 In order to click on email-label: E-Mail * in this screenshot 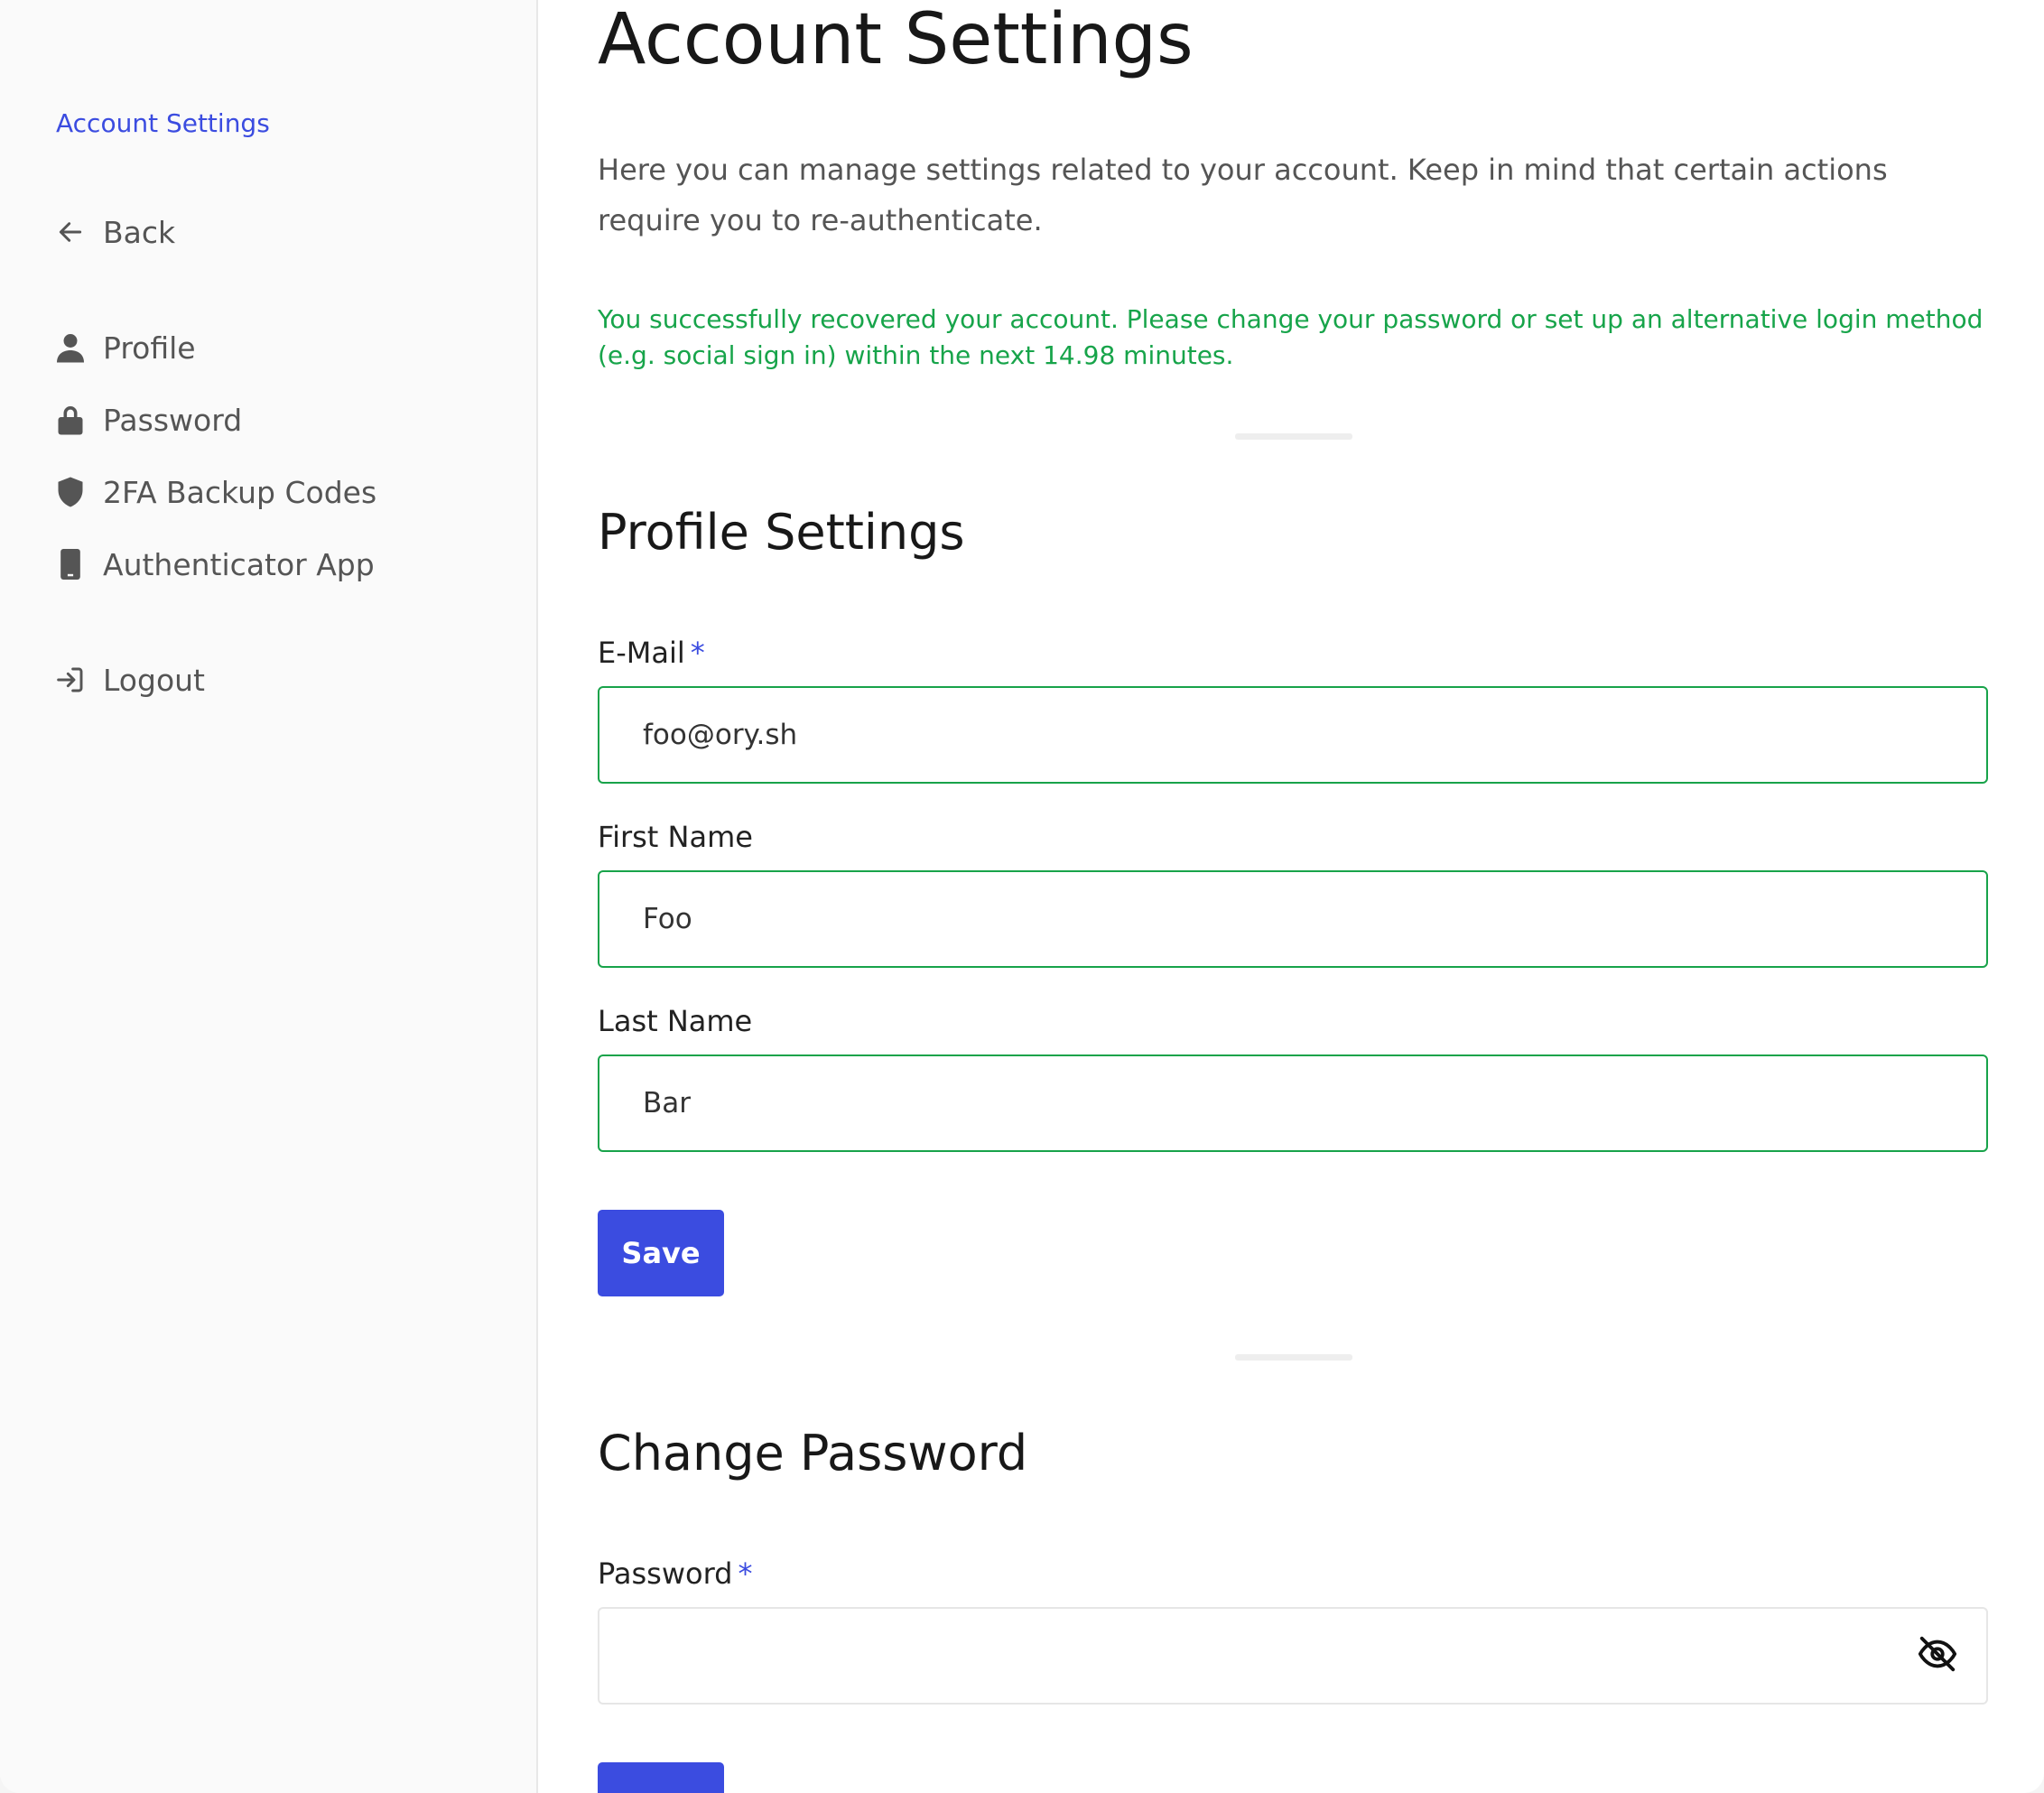, I will do `click(651, 653)`.